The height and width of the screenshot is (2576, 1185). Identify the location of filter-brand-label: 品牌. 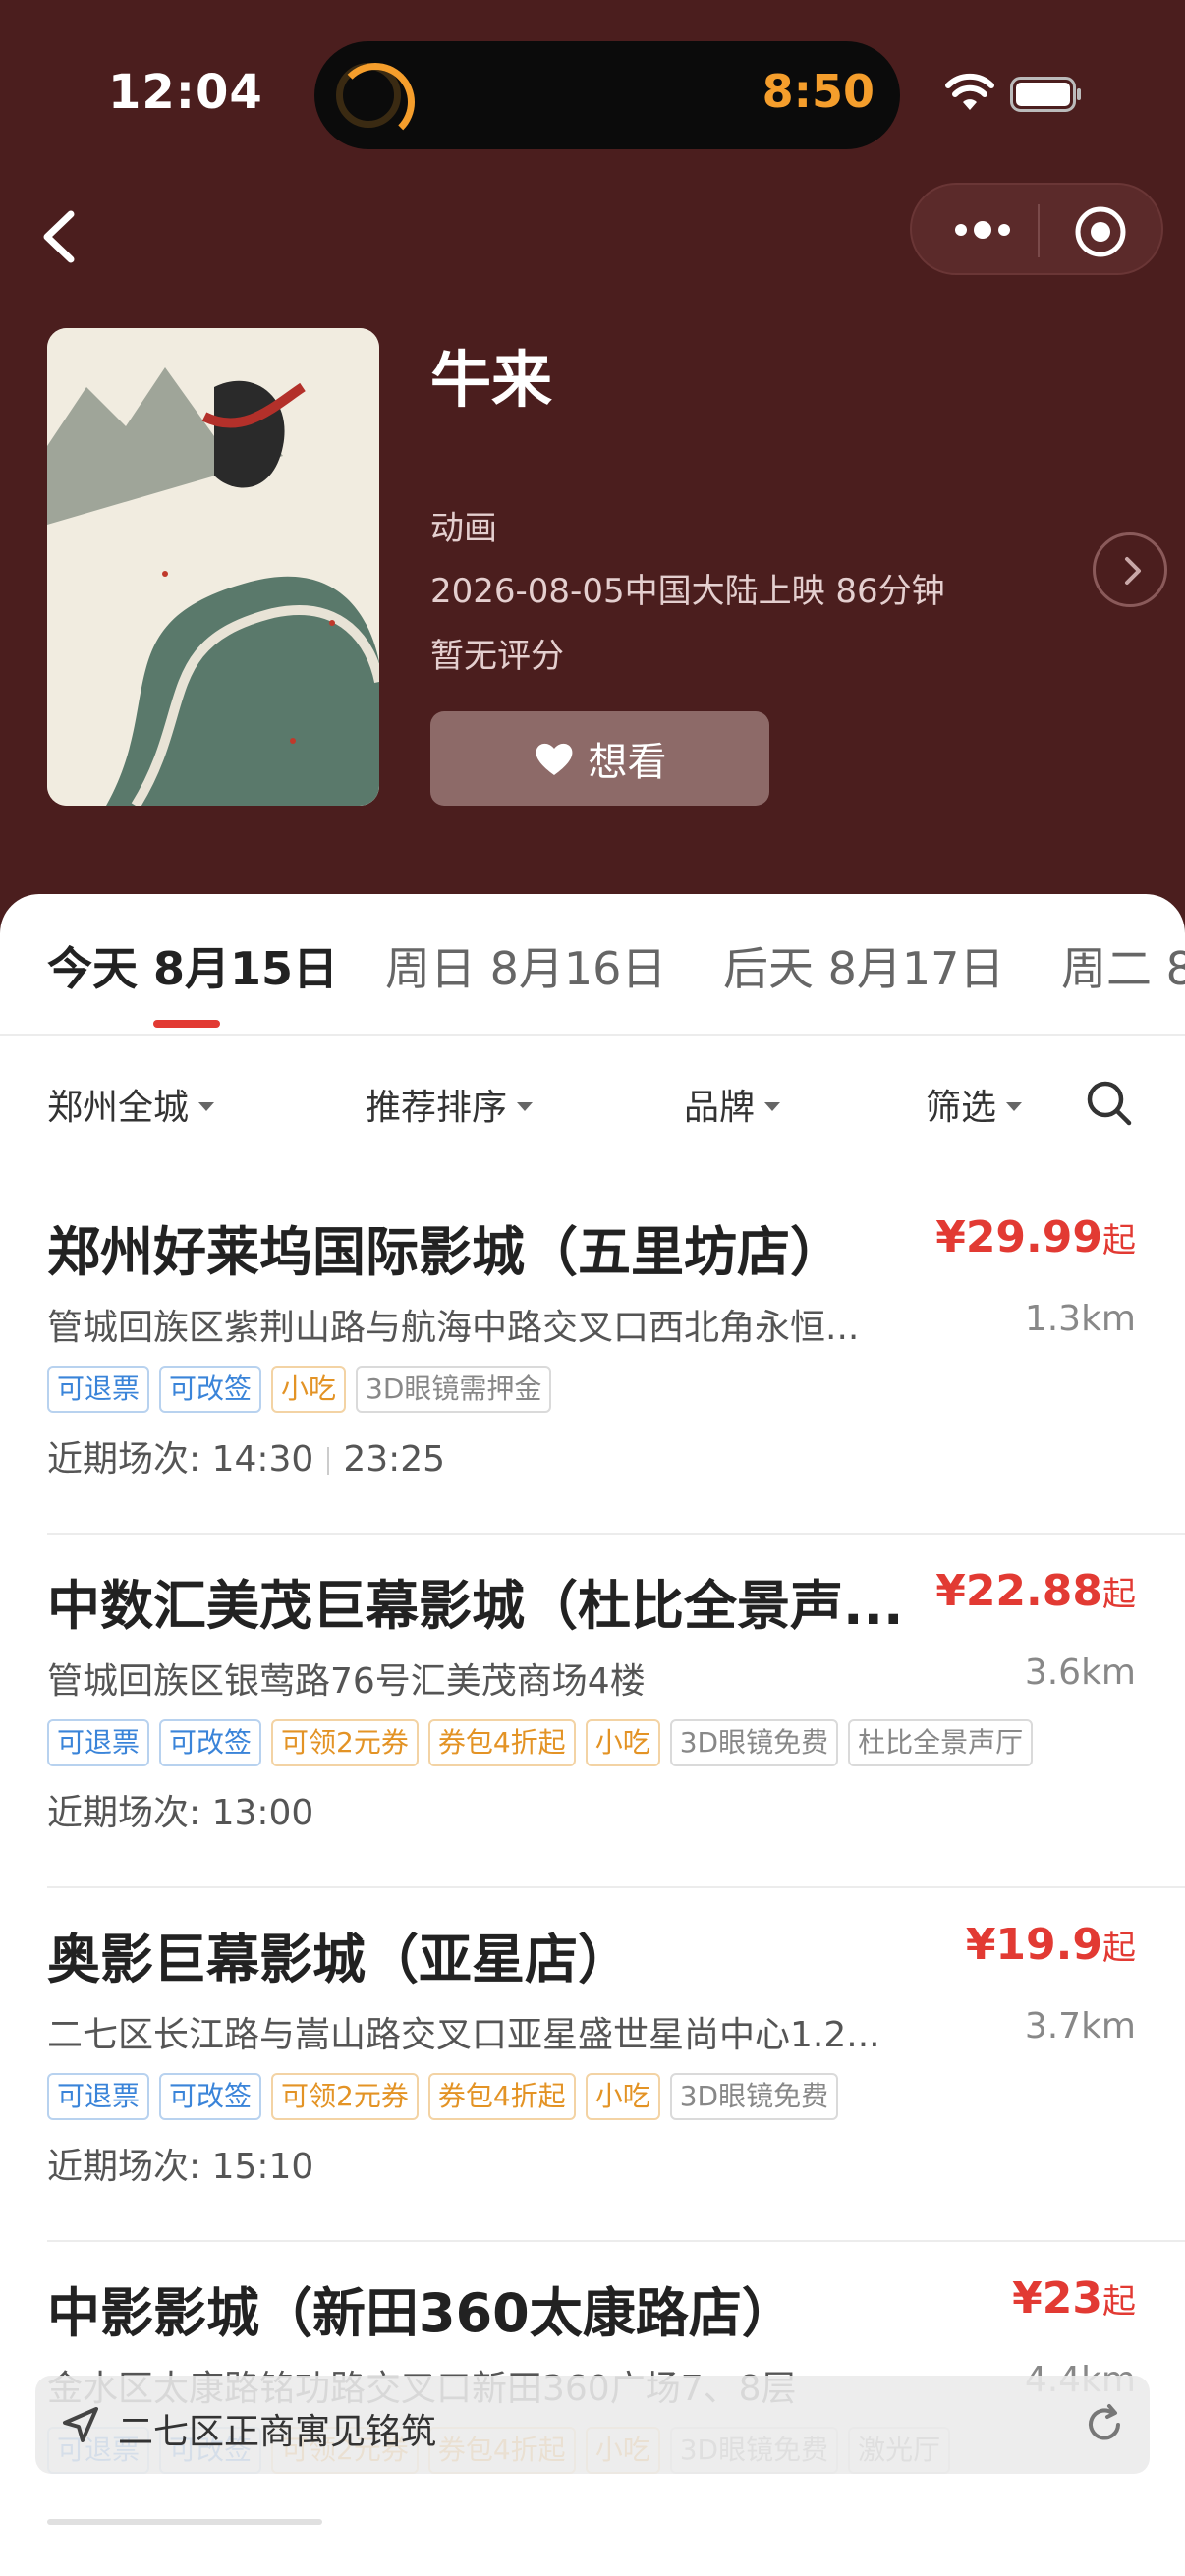
(720, 1108).